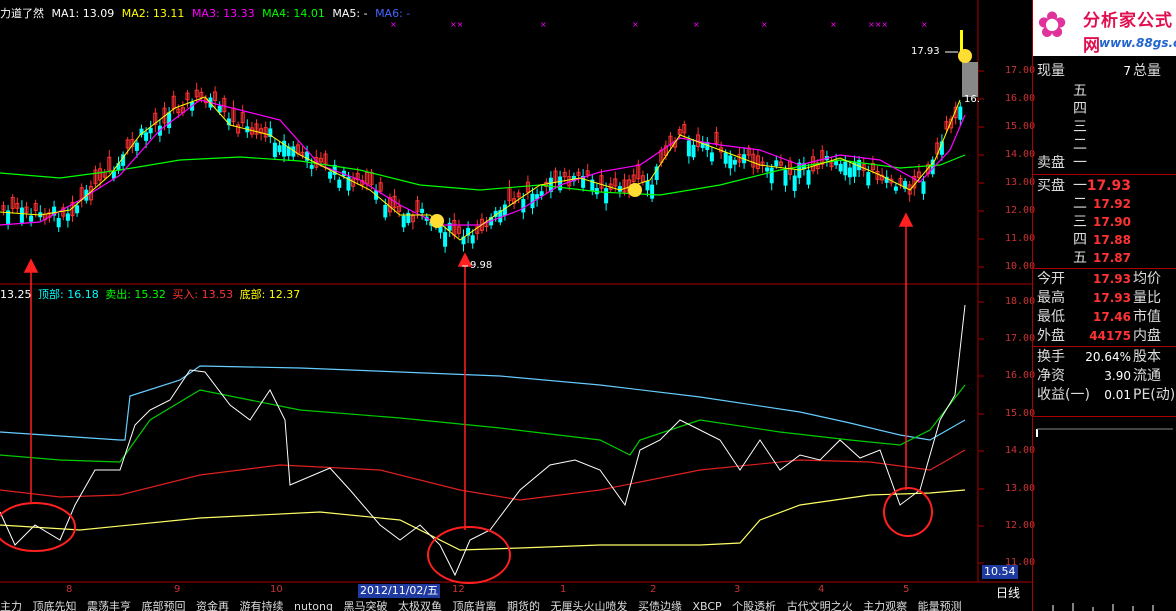  I want to click on formula-tab: 个股透析, so click(754, 605).